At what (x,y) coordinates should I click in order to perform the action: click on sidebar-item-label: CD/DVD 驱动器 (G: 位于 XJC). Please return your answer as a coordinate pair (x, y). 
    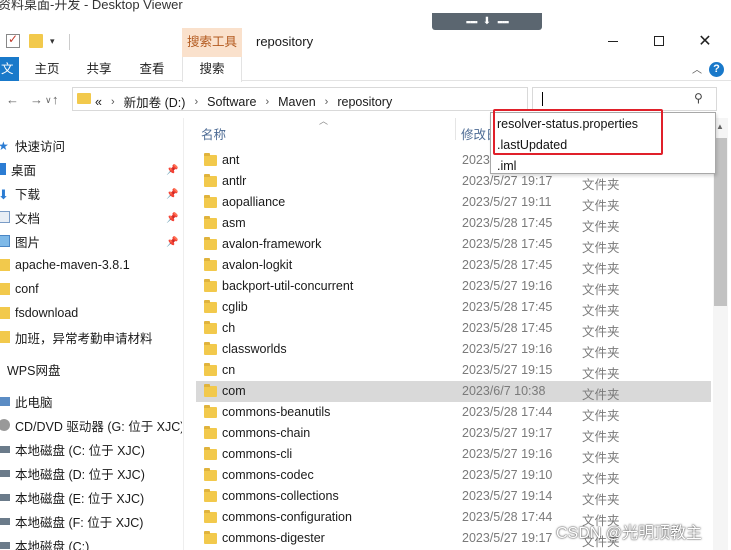
    Looking at the image, I should click on (98, 426).